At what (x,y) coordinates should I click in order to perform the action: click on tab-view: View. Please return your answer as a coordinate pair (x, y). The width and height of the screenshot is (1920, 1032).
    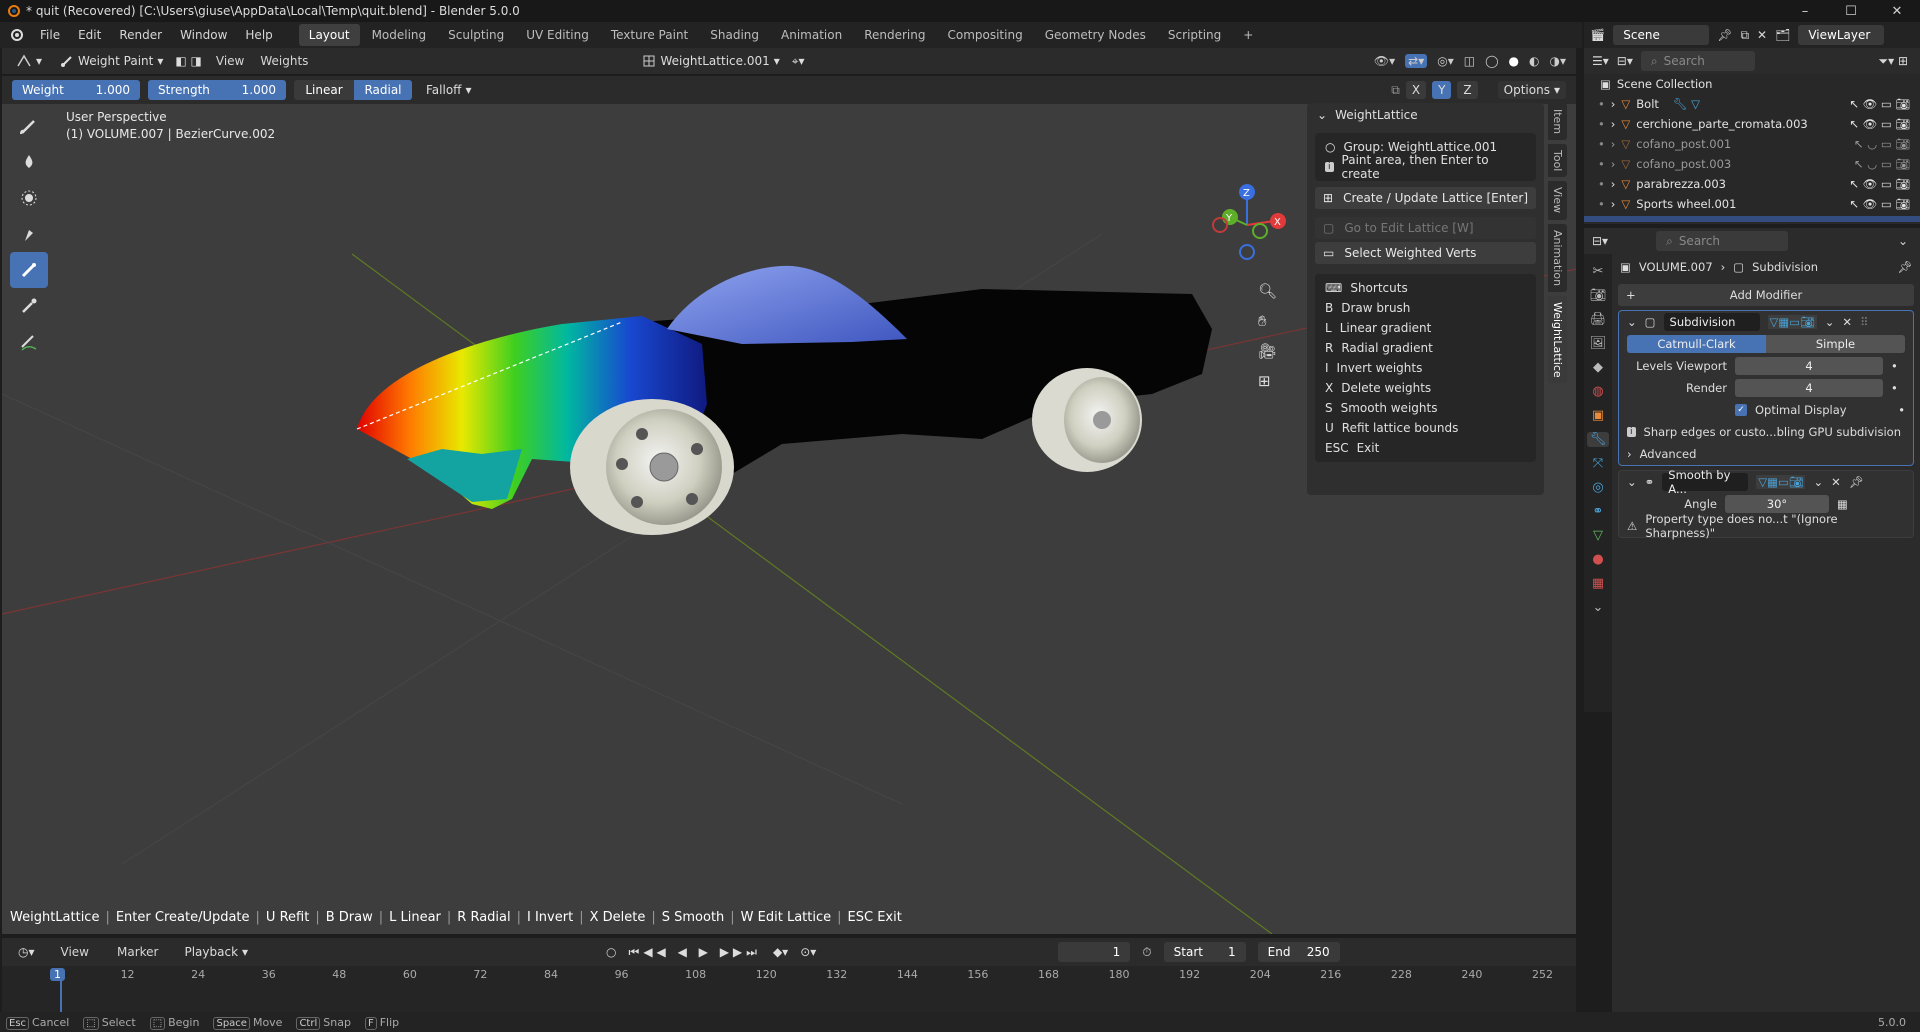
    Looking at the image, I should click on (1557, 200).